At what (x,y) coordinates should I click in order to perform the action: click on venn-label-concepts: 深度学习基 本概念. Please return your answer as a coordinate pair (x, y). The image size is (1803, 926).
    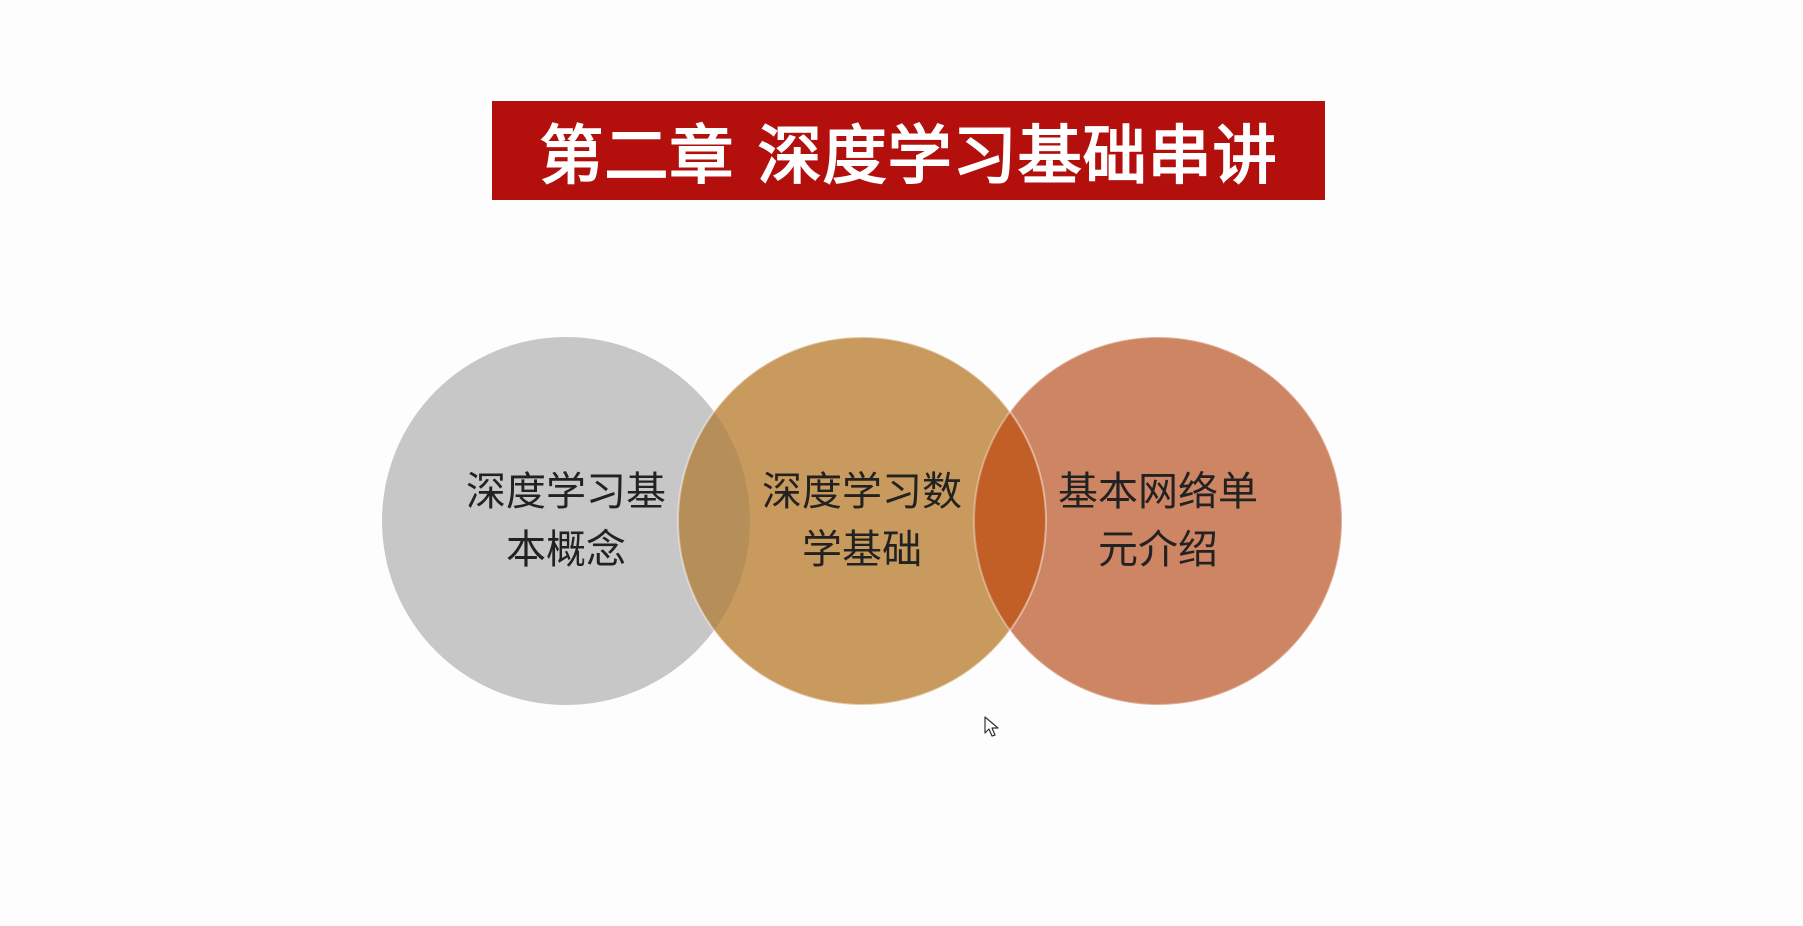
    Looking at the image, I should click on (566, 521).